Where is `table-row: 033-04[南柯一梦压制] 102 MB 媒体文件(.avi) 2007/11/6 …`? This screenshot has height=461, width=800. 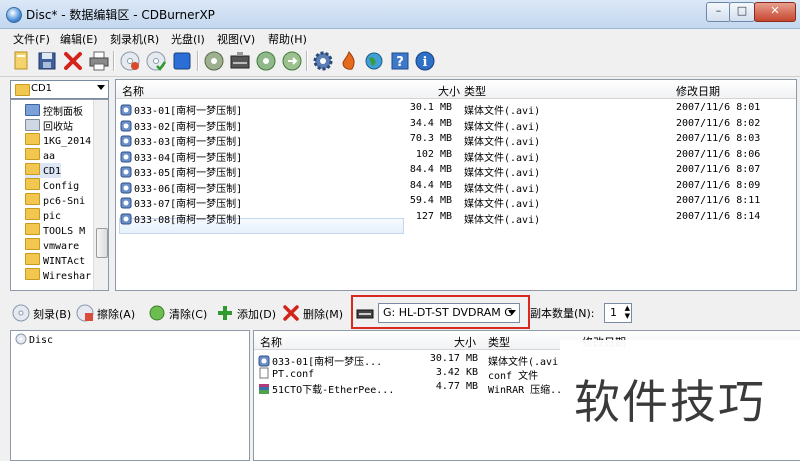
table-row: 033-04[南柯一梦压制] 102 MB 媒体文件(.avi) 2007/11/6 … is located at coordinates (456, 156).